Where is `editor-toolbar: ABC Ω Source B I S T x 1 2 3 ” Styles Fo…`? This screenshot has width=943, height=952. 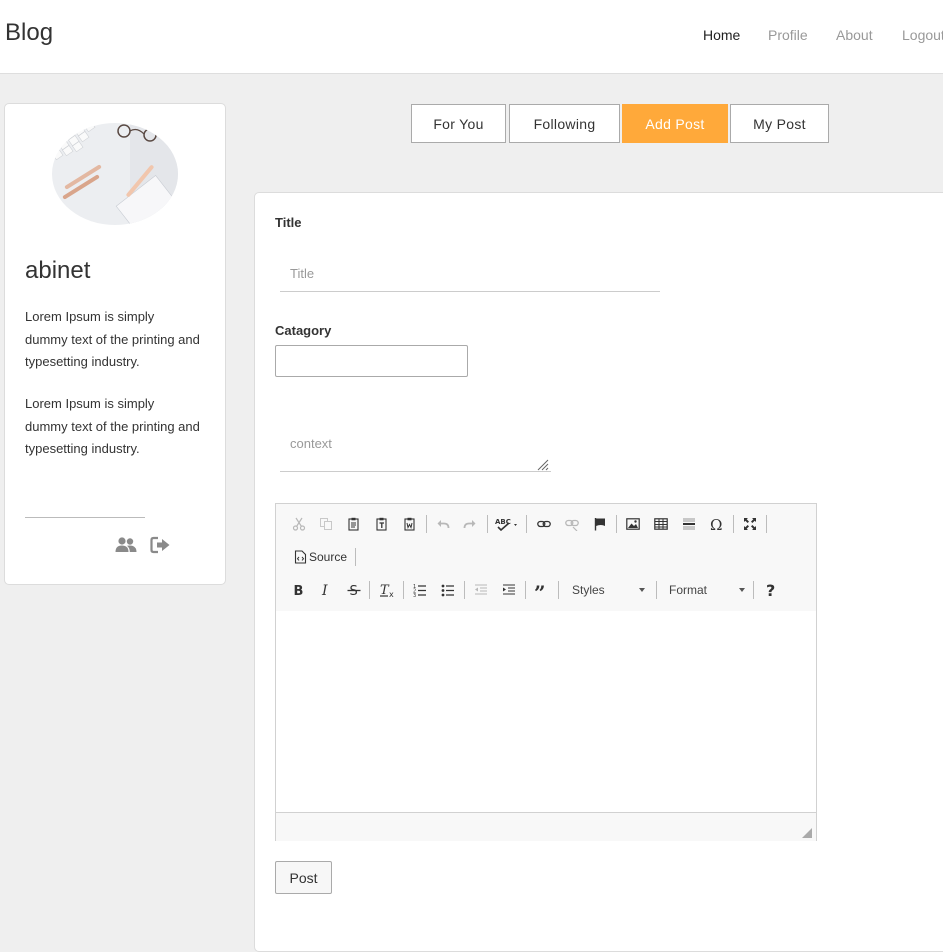
editor-toolbar: ABC Ω Source B I S T x 1 2 3 ” Styles Fo… is located at coordinates (546, 558).